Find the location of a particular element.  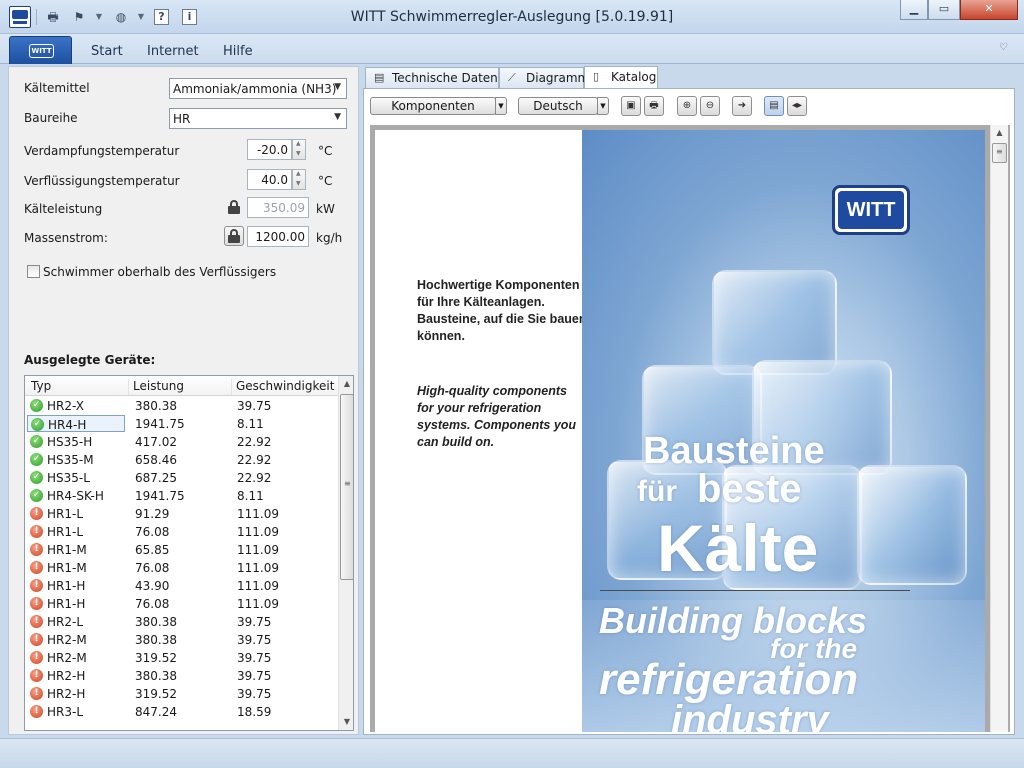

lock-icon is located at coordinates (234, 207).